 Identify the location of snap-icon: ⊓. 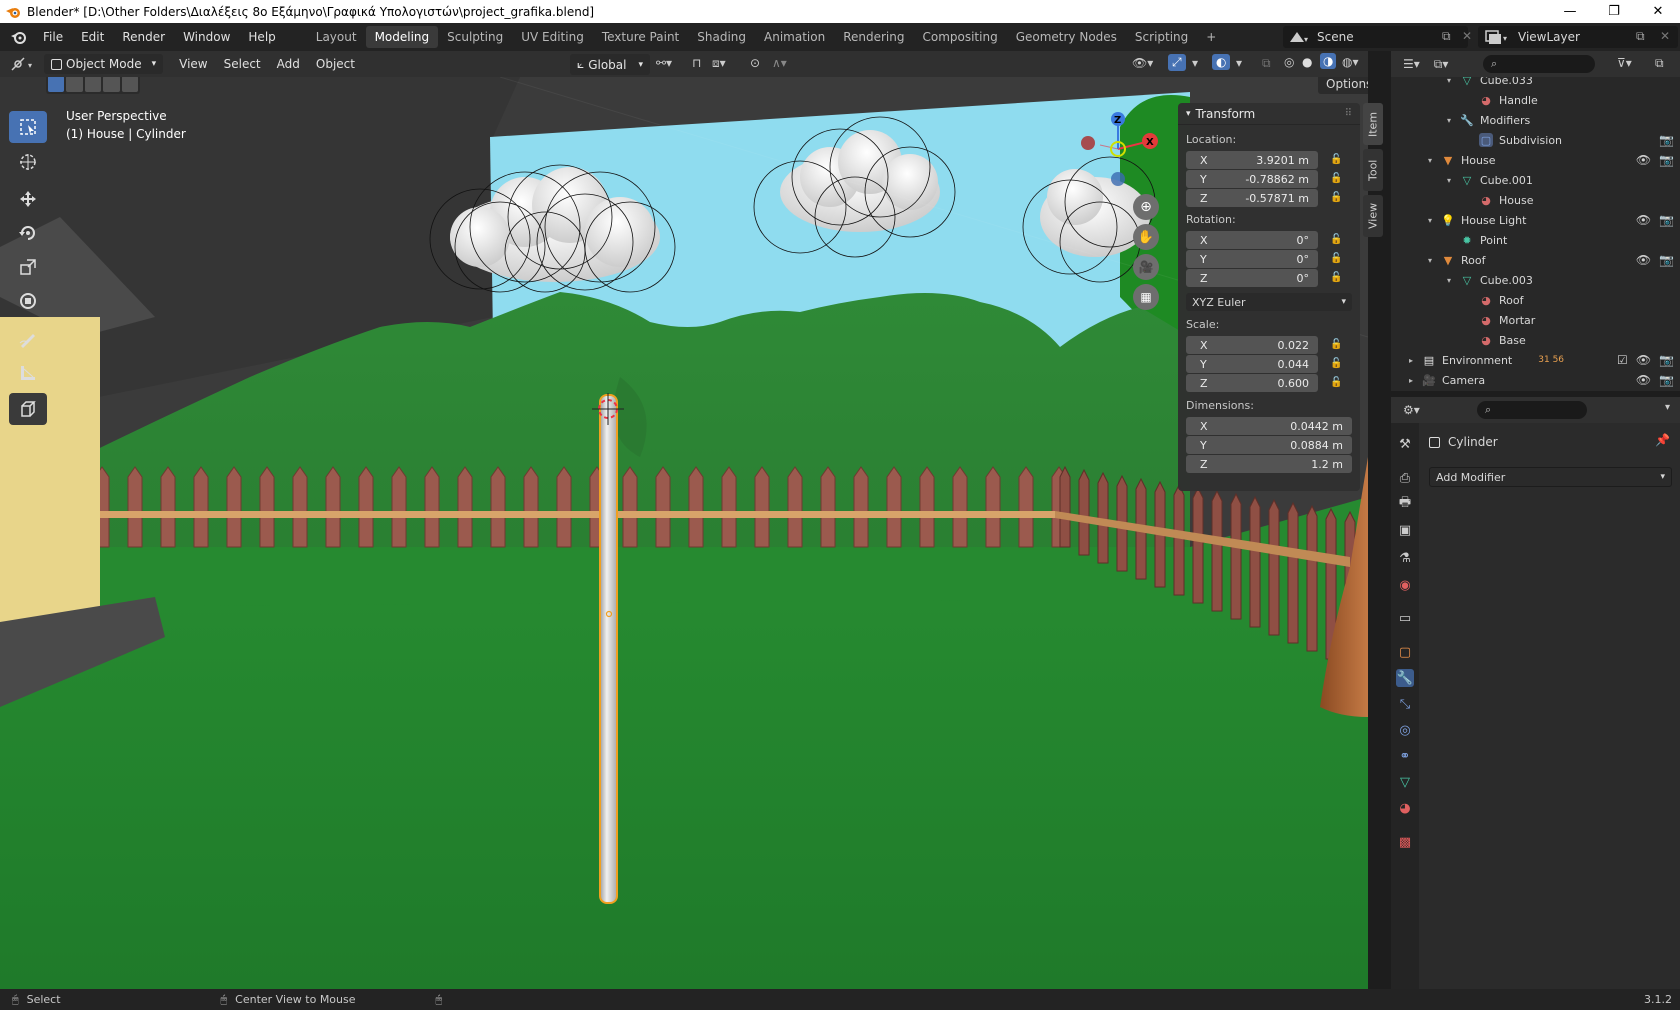
(696, 63).